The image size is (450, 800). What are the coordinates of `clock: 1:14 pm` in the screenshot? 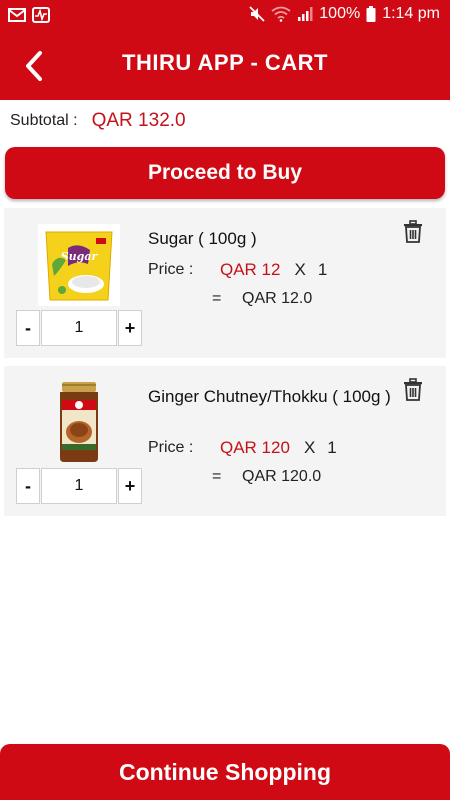 It's located at (411, 13).